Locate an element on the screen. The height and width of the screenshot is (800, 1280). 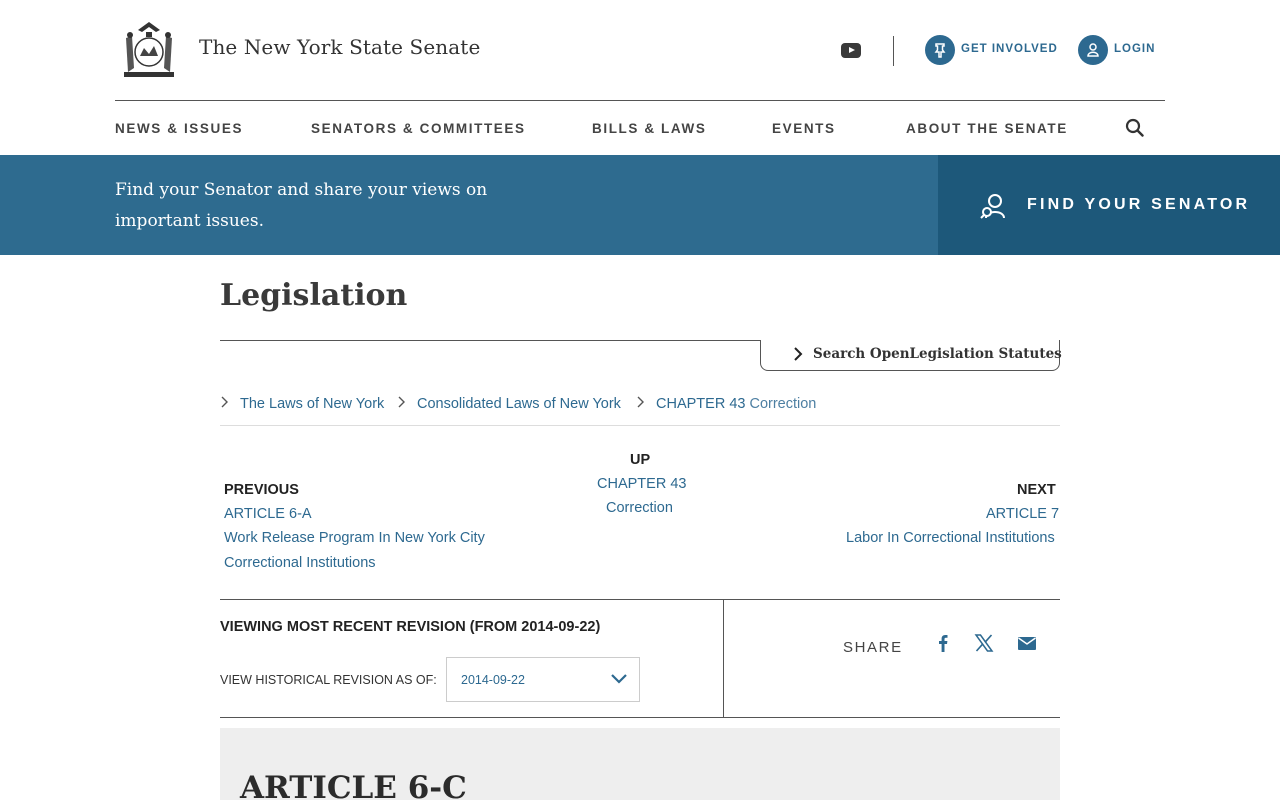
search-statutes-label: Search OpenLegislation Statutes is located at coordinates (937, 354).